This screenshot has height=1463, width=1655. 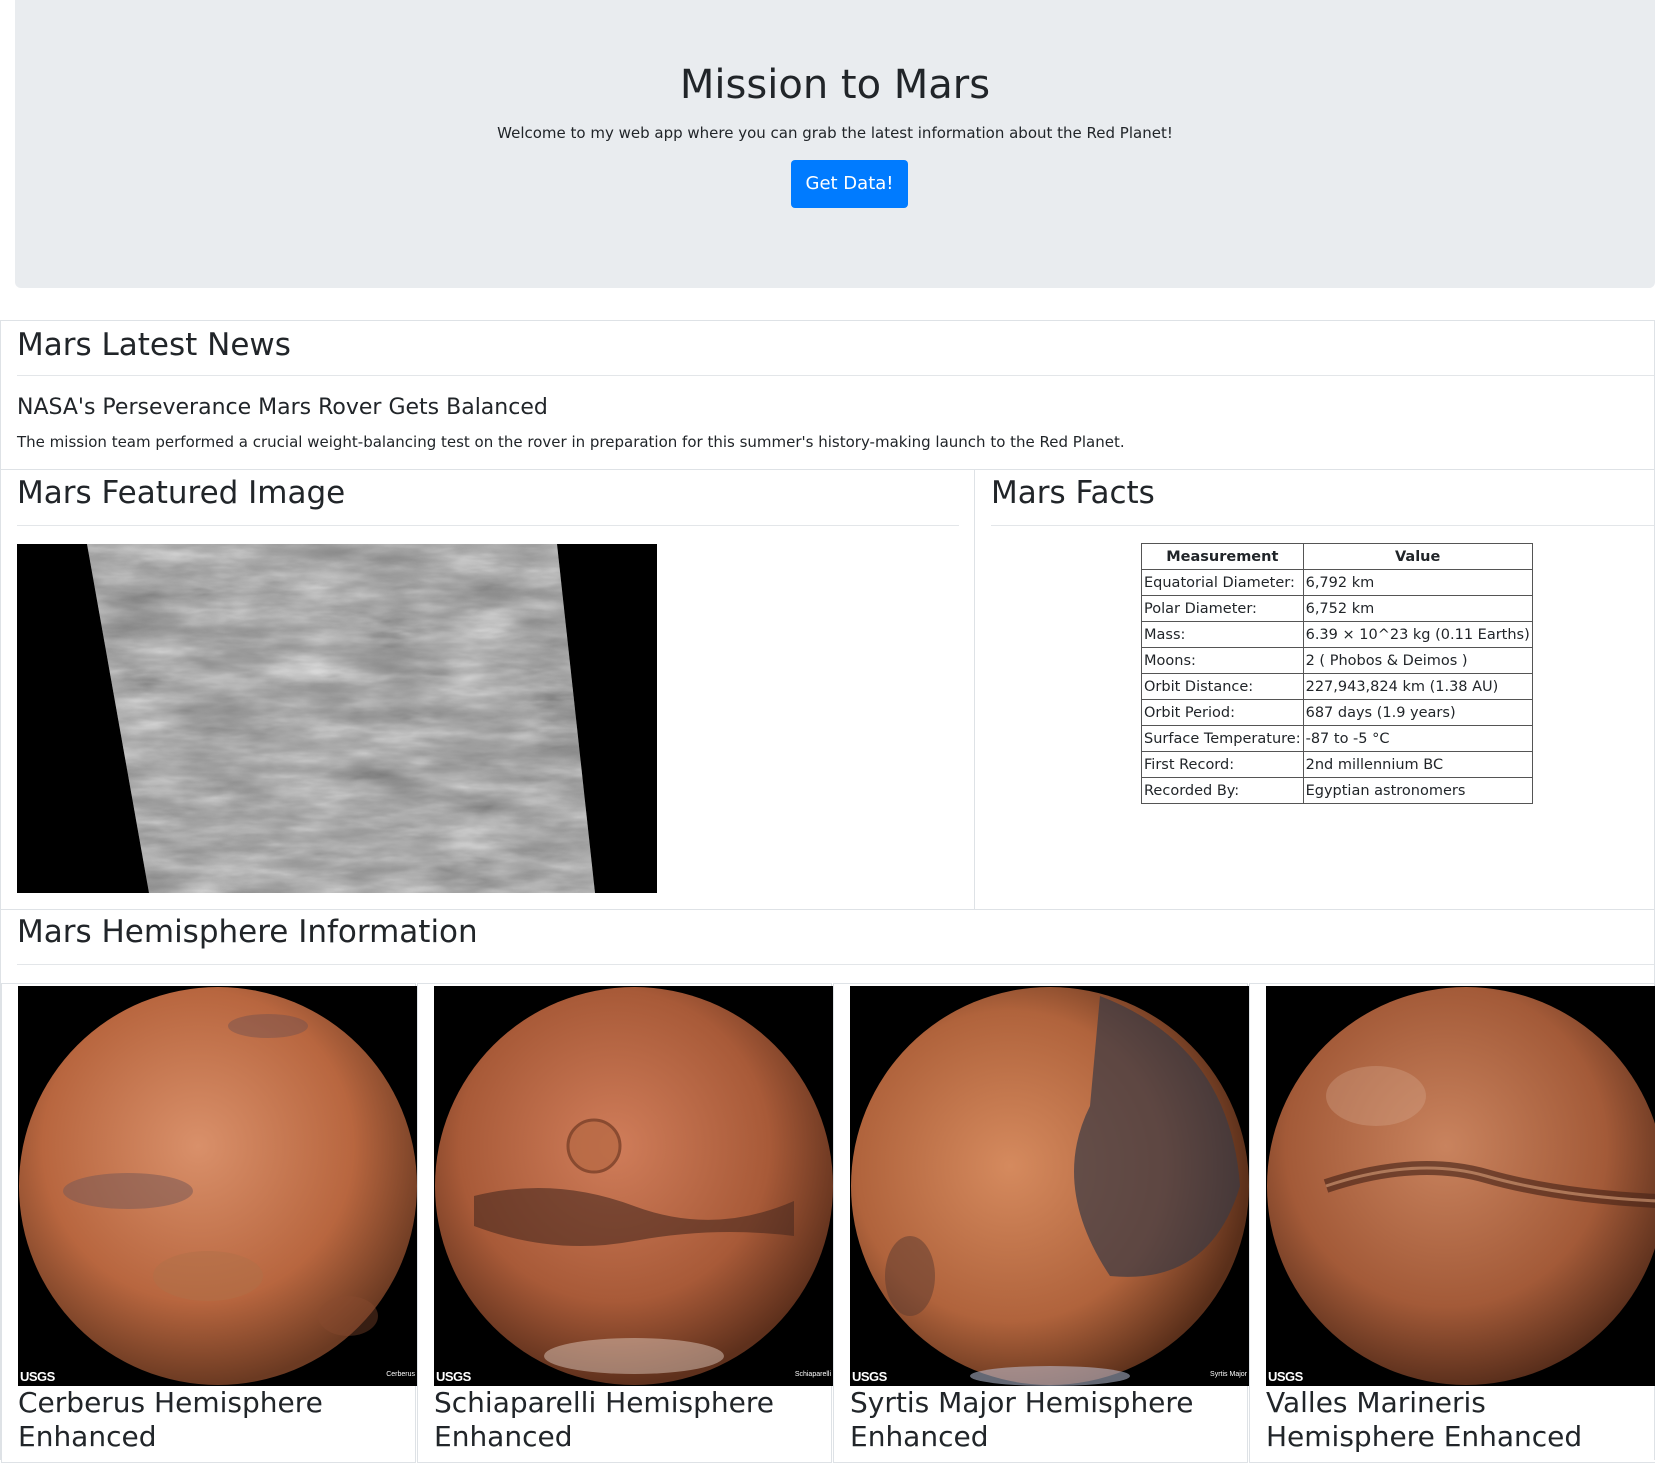 I want to click on hemisphere-title: Schiaparelli Hemisphere Enhanced, so click(x=604, y=1419).